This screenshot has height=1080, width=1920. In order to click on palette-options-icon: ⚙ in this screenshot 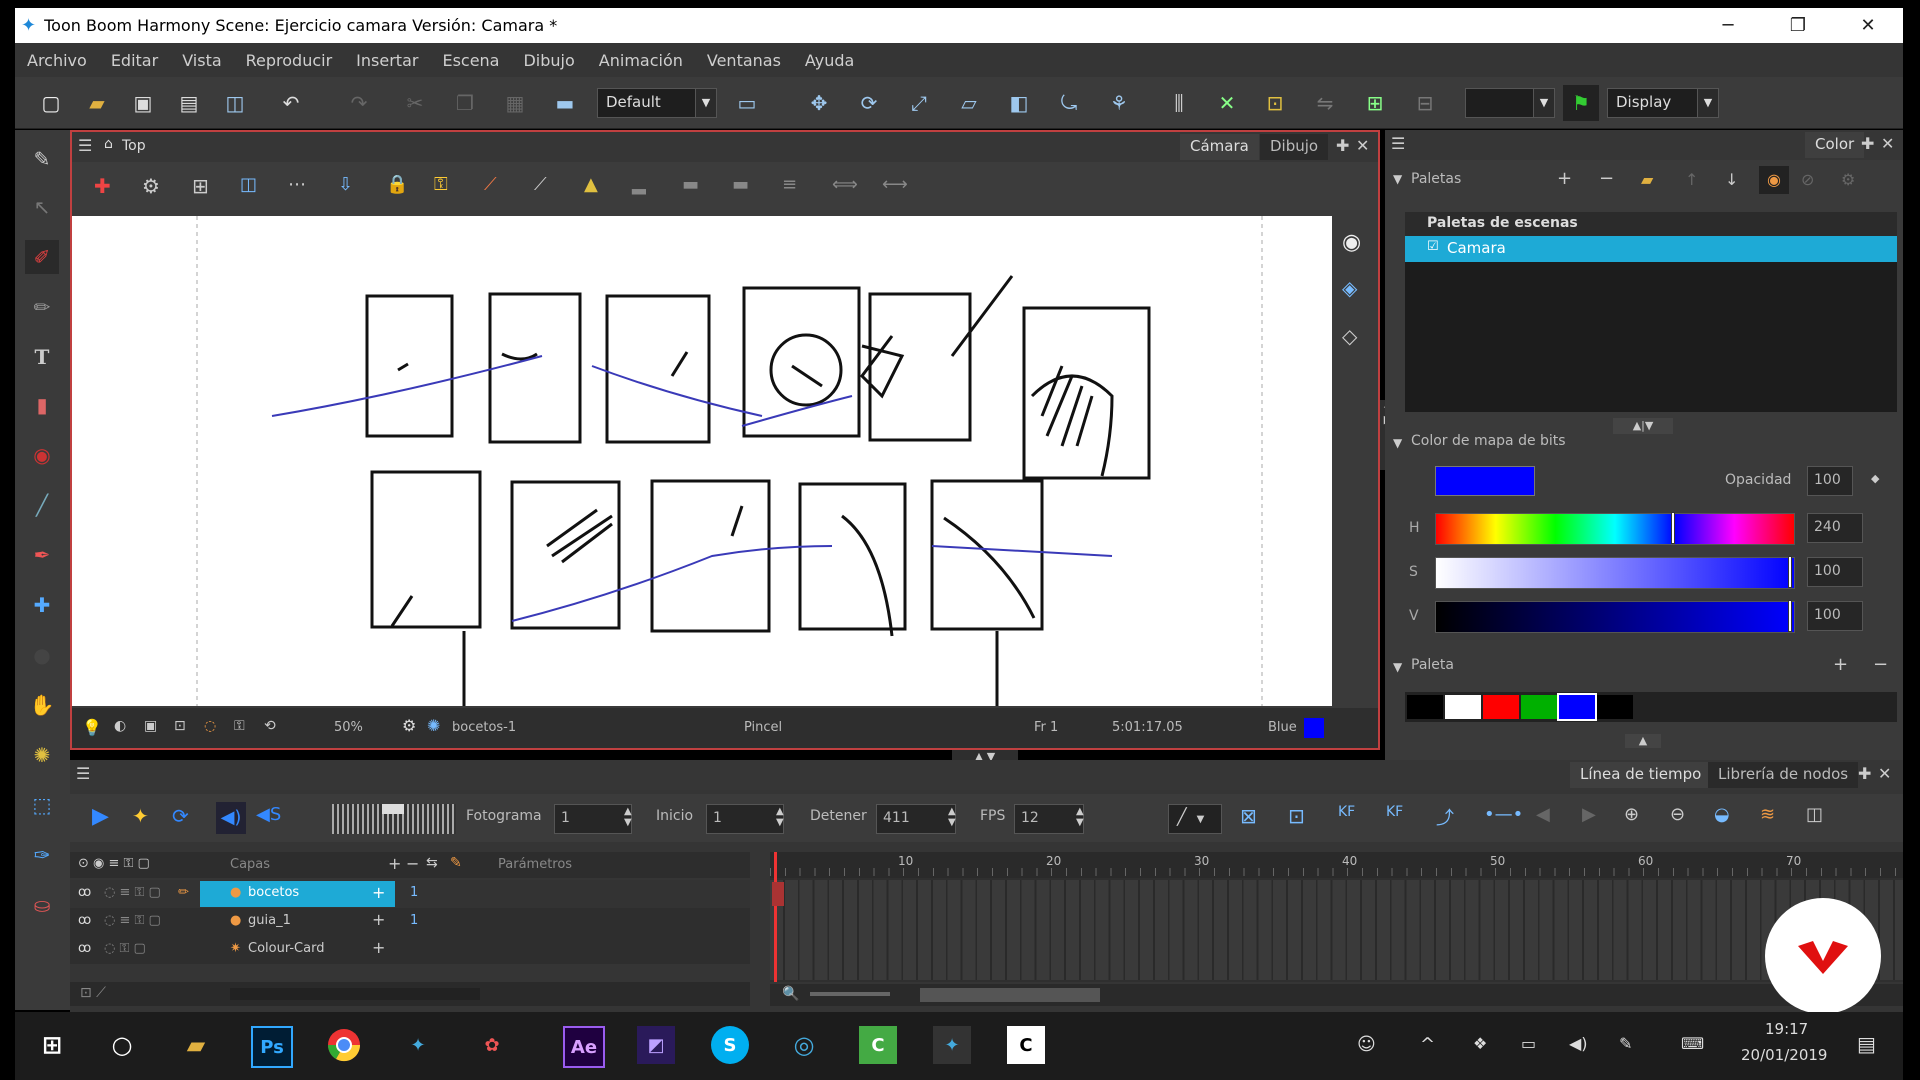, I will do `click(1848, 179)`.